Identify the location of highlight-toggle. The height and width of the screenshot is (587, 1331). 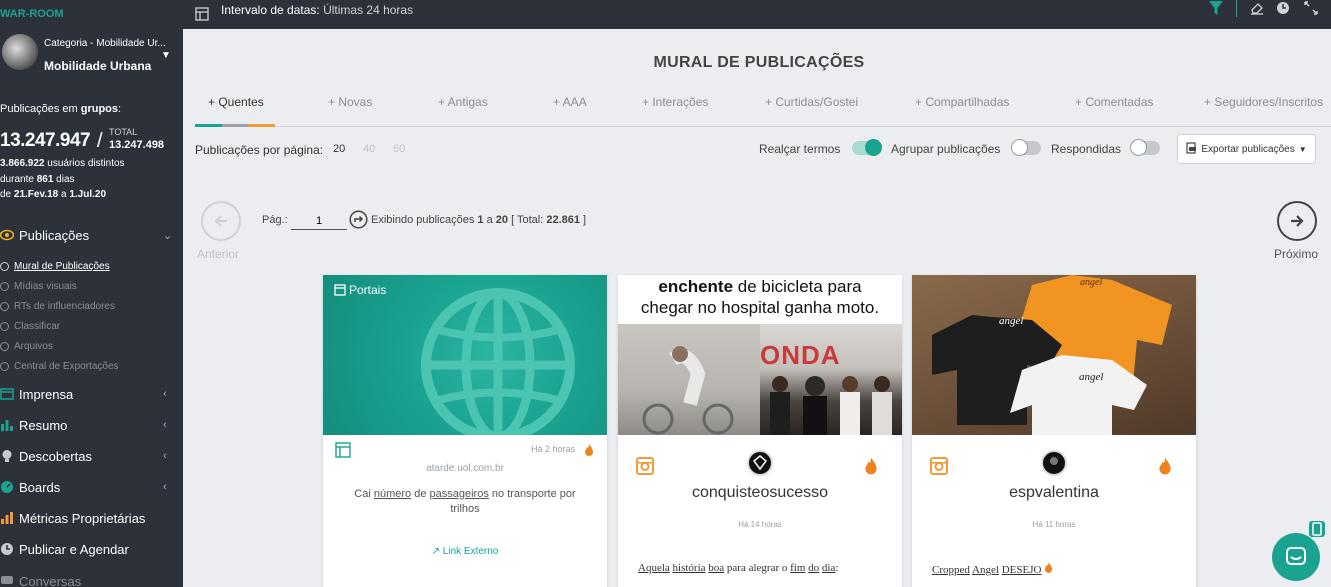
(867, 147).